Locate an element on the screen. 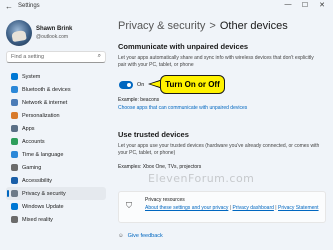  sidebar-item-apps: Apps is located at coordinates (56, 128).